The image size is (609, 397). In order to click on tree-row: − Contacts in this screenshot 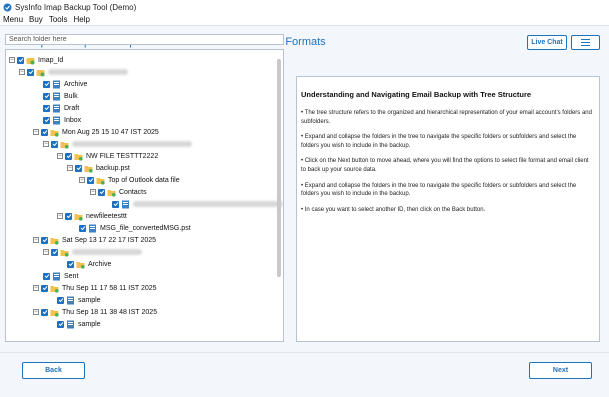, I will do `click(118, 192)`.